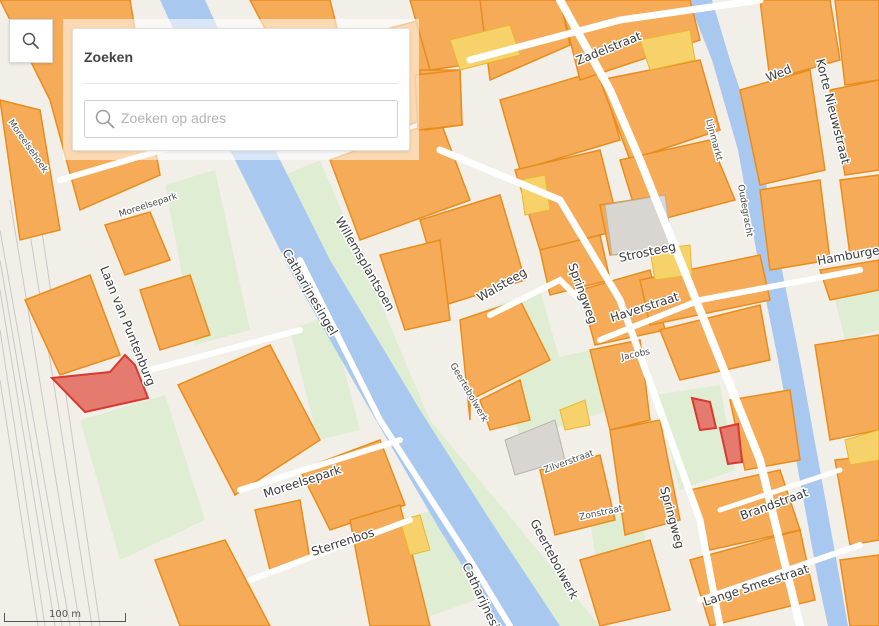 Image resolution: width=879 pixels, height=626 pixels. Describe the element at coordinates (109, 57) in the screenshot. I see `panel-title: Zoeken` at that location.